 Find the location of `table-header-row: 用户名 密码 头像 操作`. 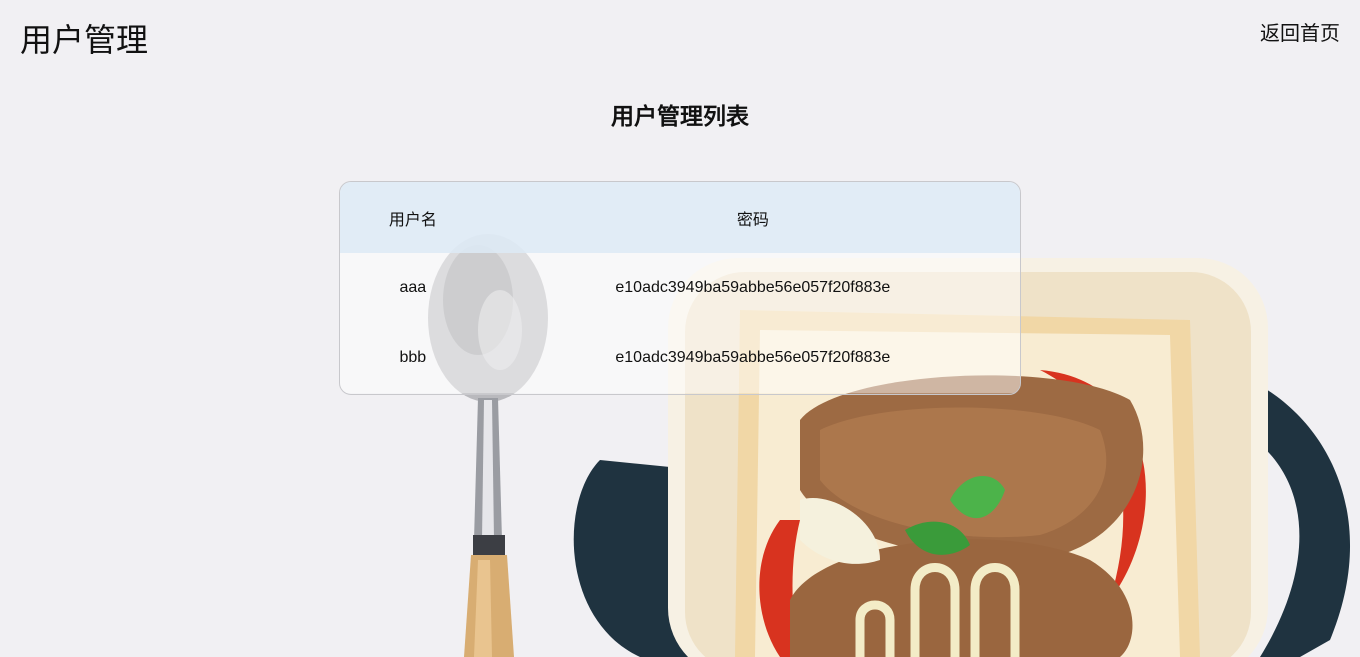

table-header-row: 用户名 密码 头像 操作 is located at coordinates (680, 217).